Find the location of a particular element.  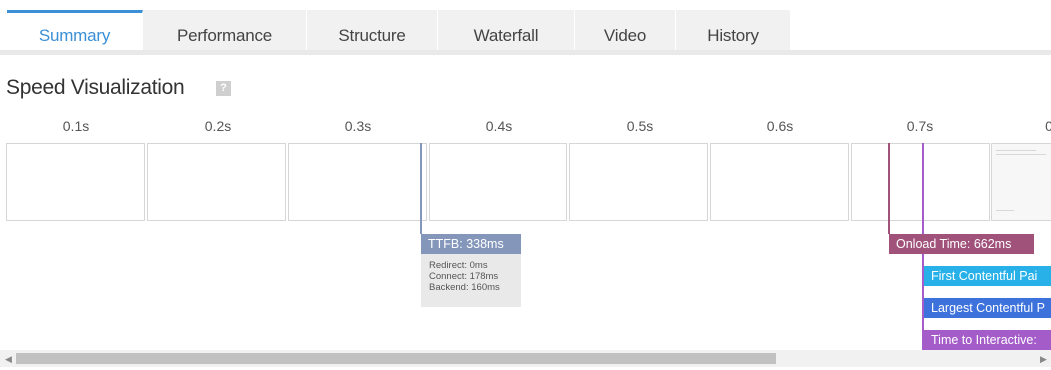

section-title: Speed Visualization is located at coordinates (95, 87).